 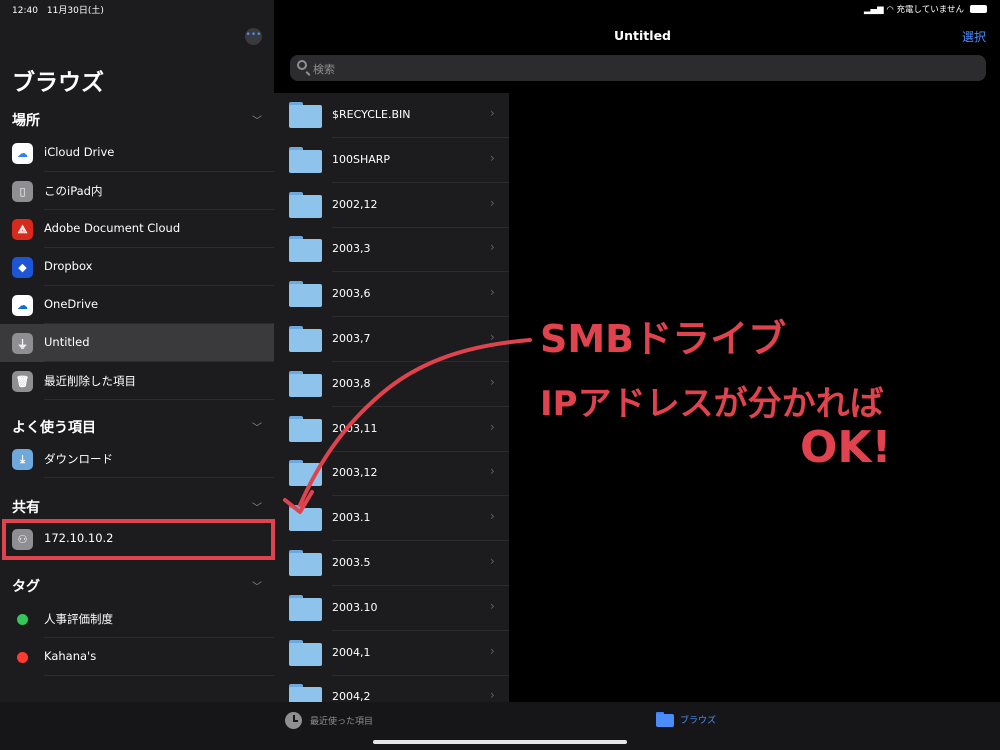 I want to click on folder-row: 2003,11 ›, so click(x=391, y=429).